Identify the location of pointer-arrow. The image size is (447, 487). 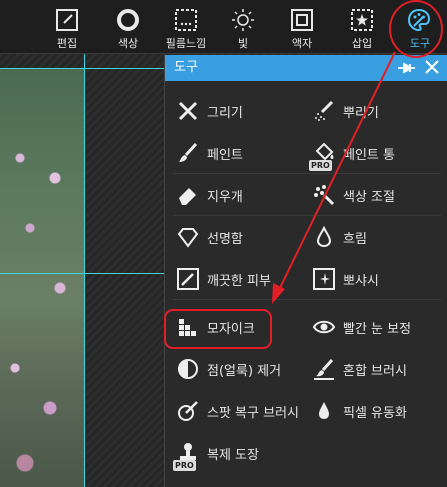
(334, 177).